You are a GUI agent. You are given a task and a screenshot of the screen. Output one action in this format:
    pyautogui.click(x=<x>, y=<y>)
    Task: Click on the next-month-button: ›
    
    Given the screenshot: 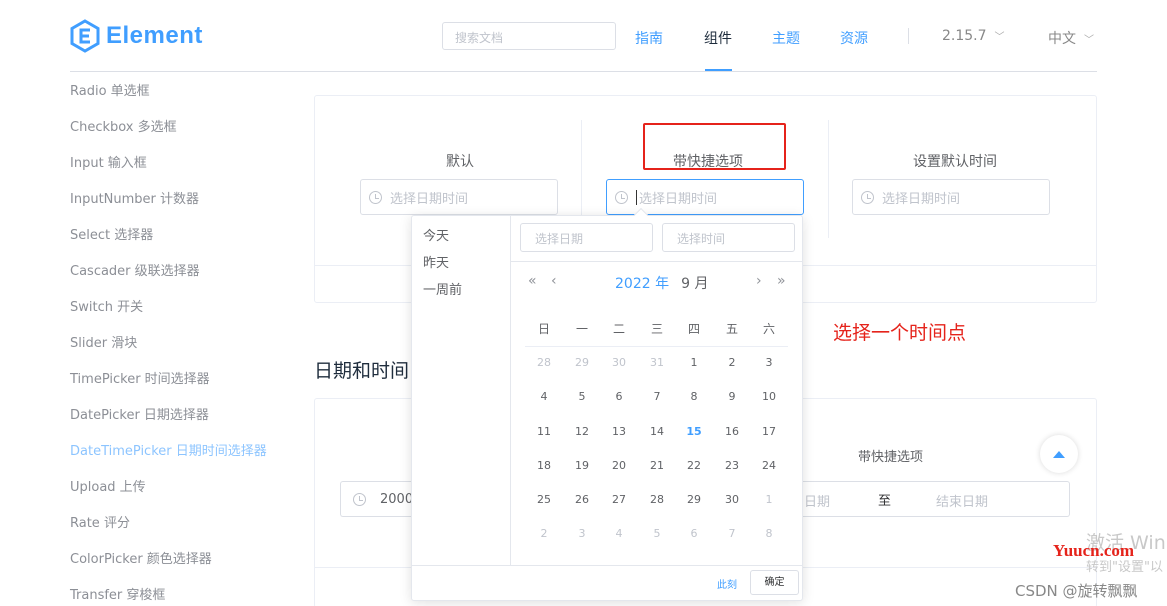 What is the action you would take?
    pyautogui.click(x=759, y=281)
    